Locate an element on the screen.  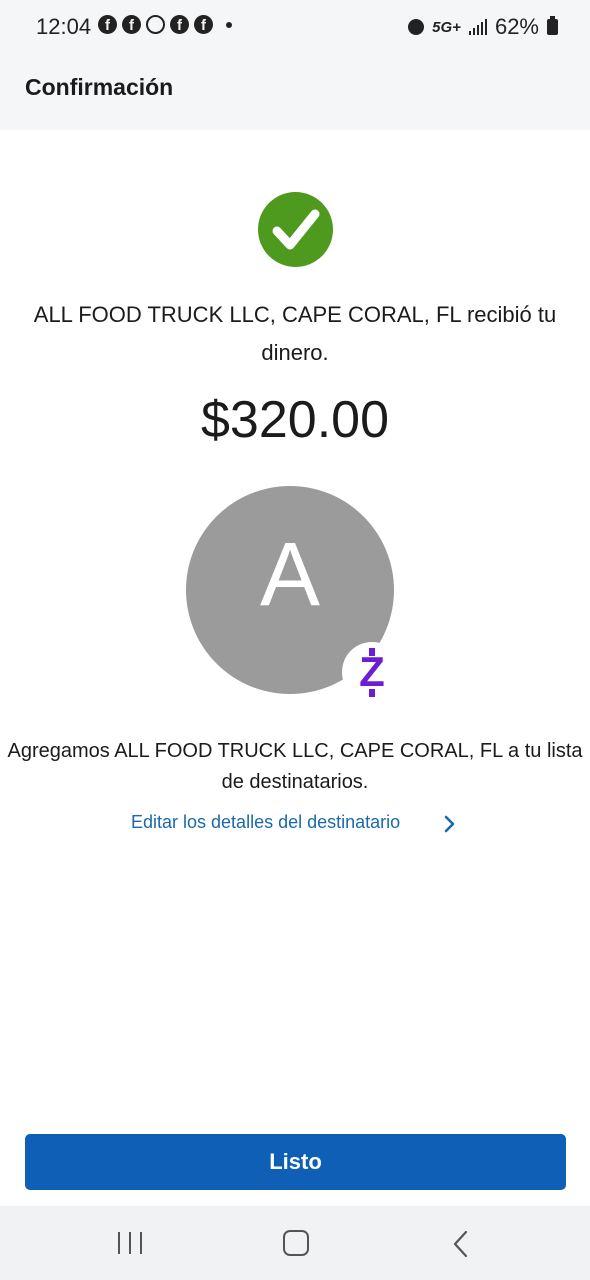
status-bar: 12:04 f f f f 5G+ 62% is located at coordinates (295, 28).